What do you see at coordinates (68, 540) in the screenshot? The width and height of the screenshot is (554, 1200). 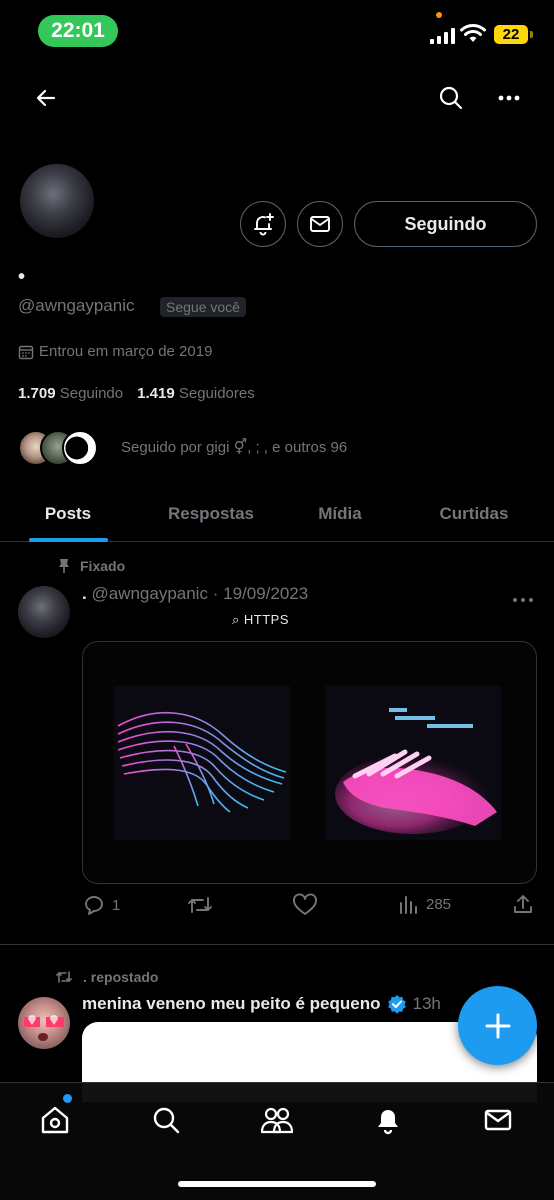 I see `active-tab-indicator` at bounding box center [68, 540].